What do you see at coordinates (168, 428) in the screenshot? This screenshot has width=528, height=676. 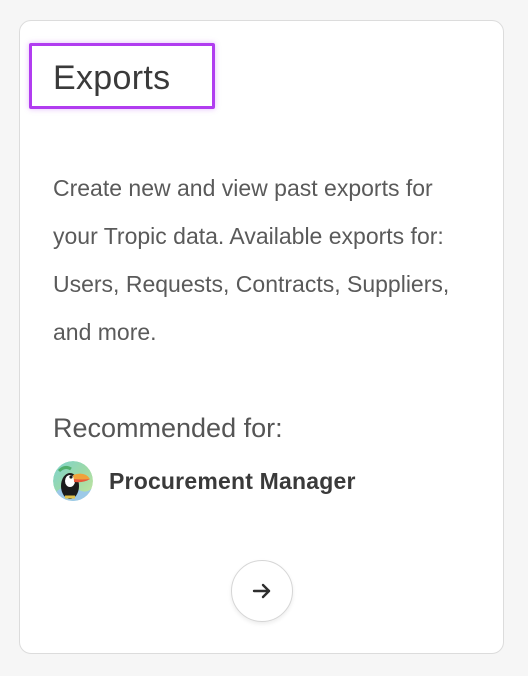 I see `recommended-for-label: Recommended for:` at bounding box center [168, 428].